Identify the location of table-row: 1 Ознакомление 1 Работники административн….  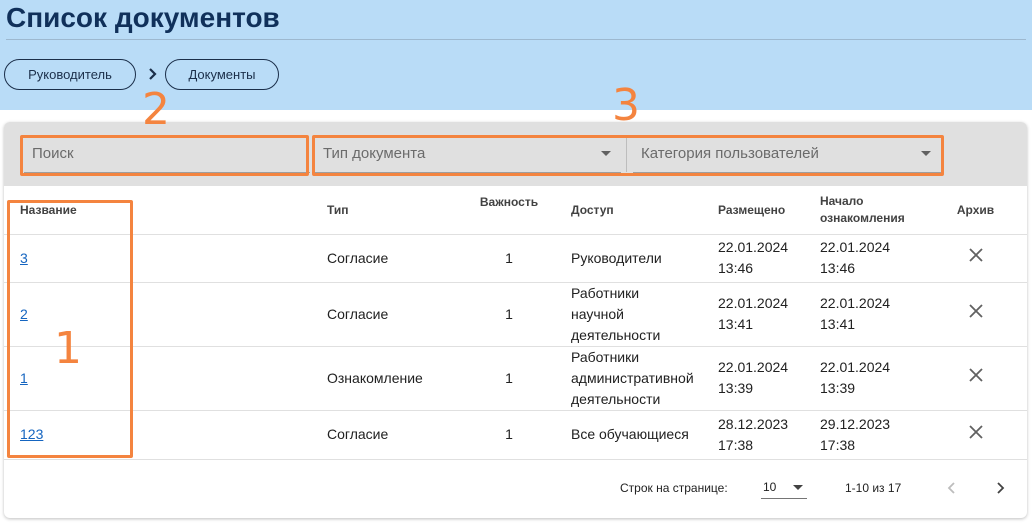
(515, 378).